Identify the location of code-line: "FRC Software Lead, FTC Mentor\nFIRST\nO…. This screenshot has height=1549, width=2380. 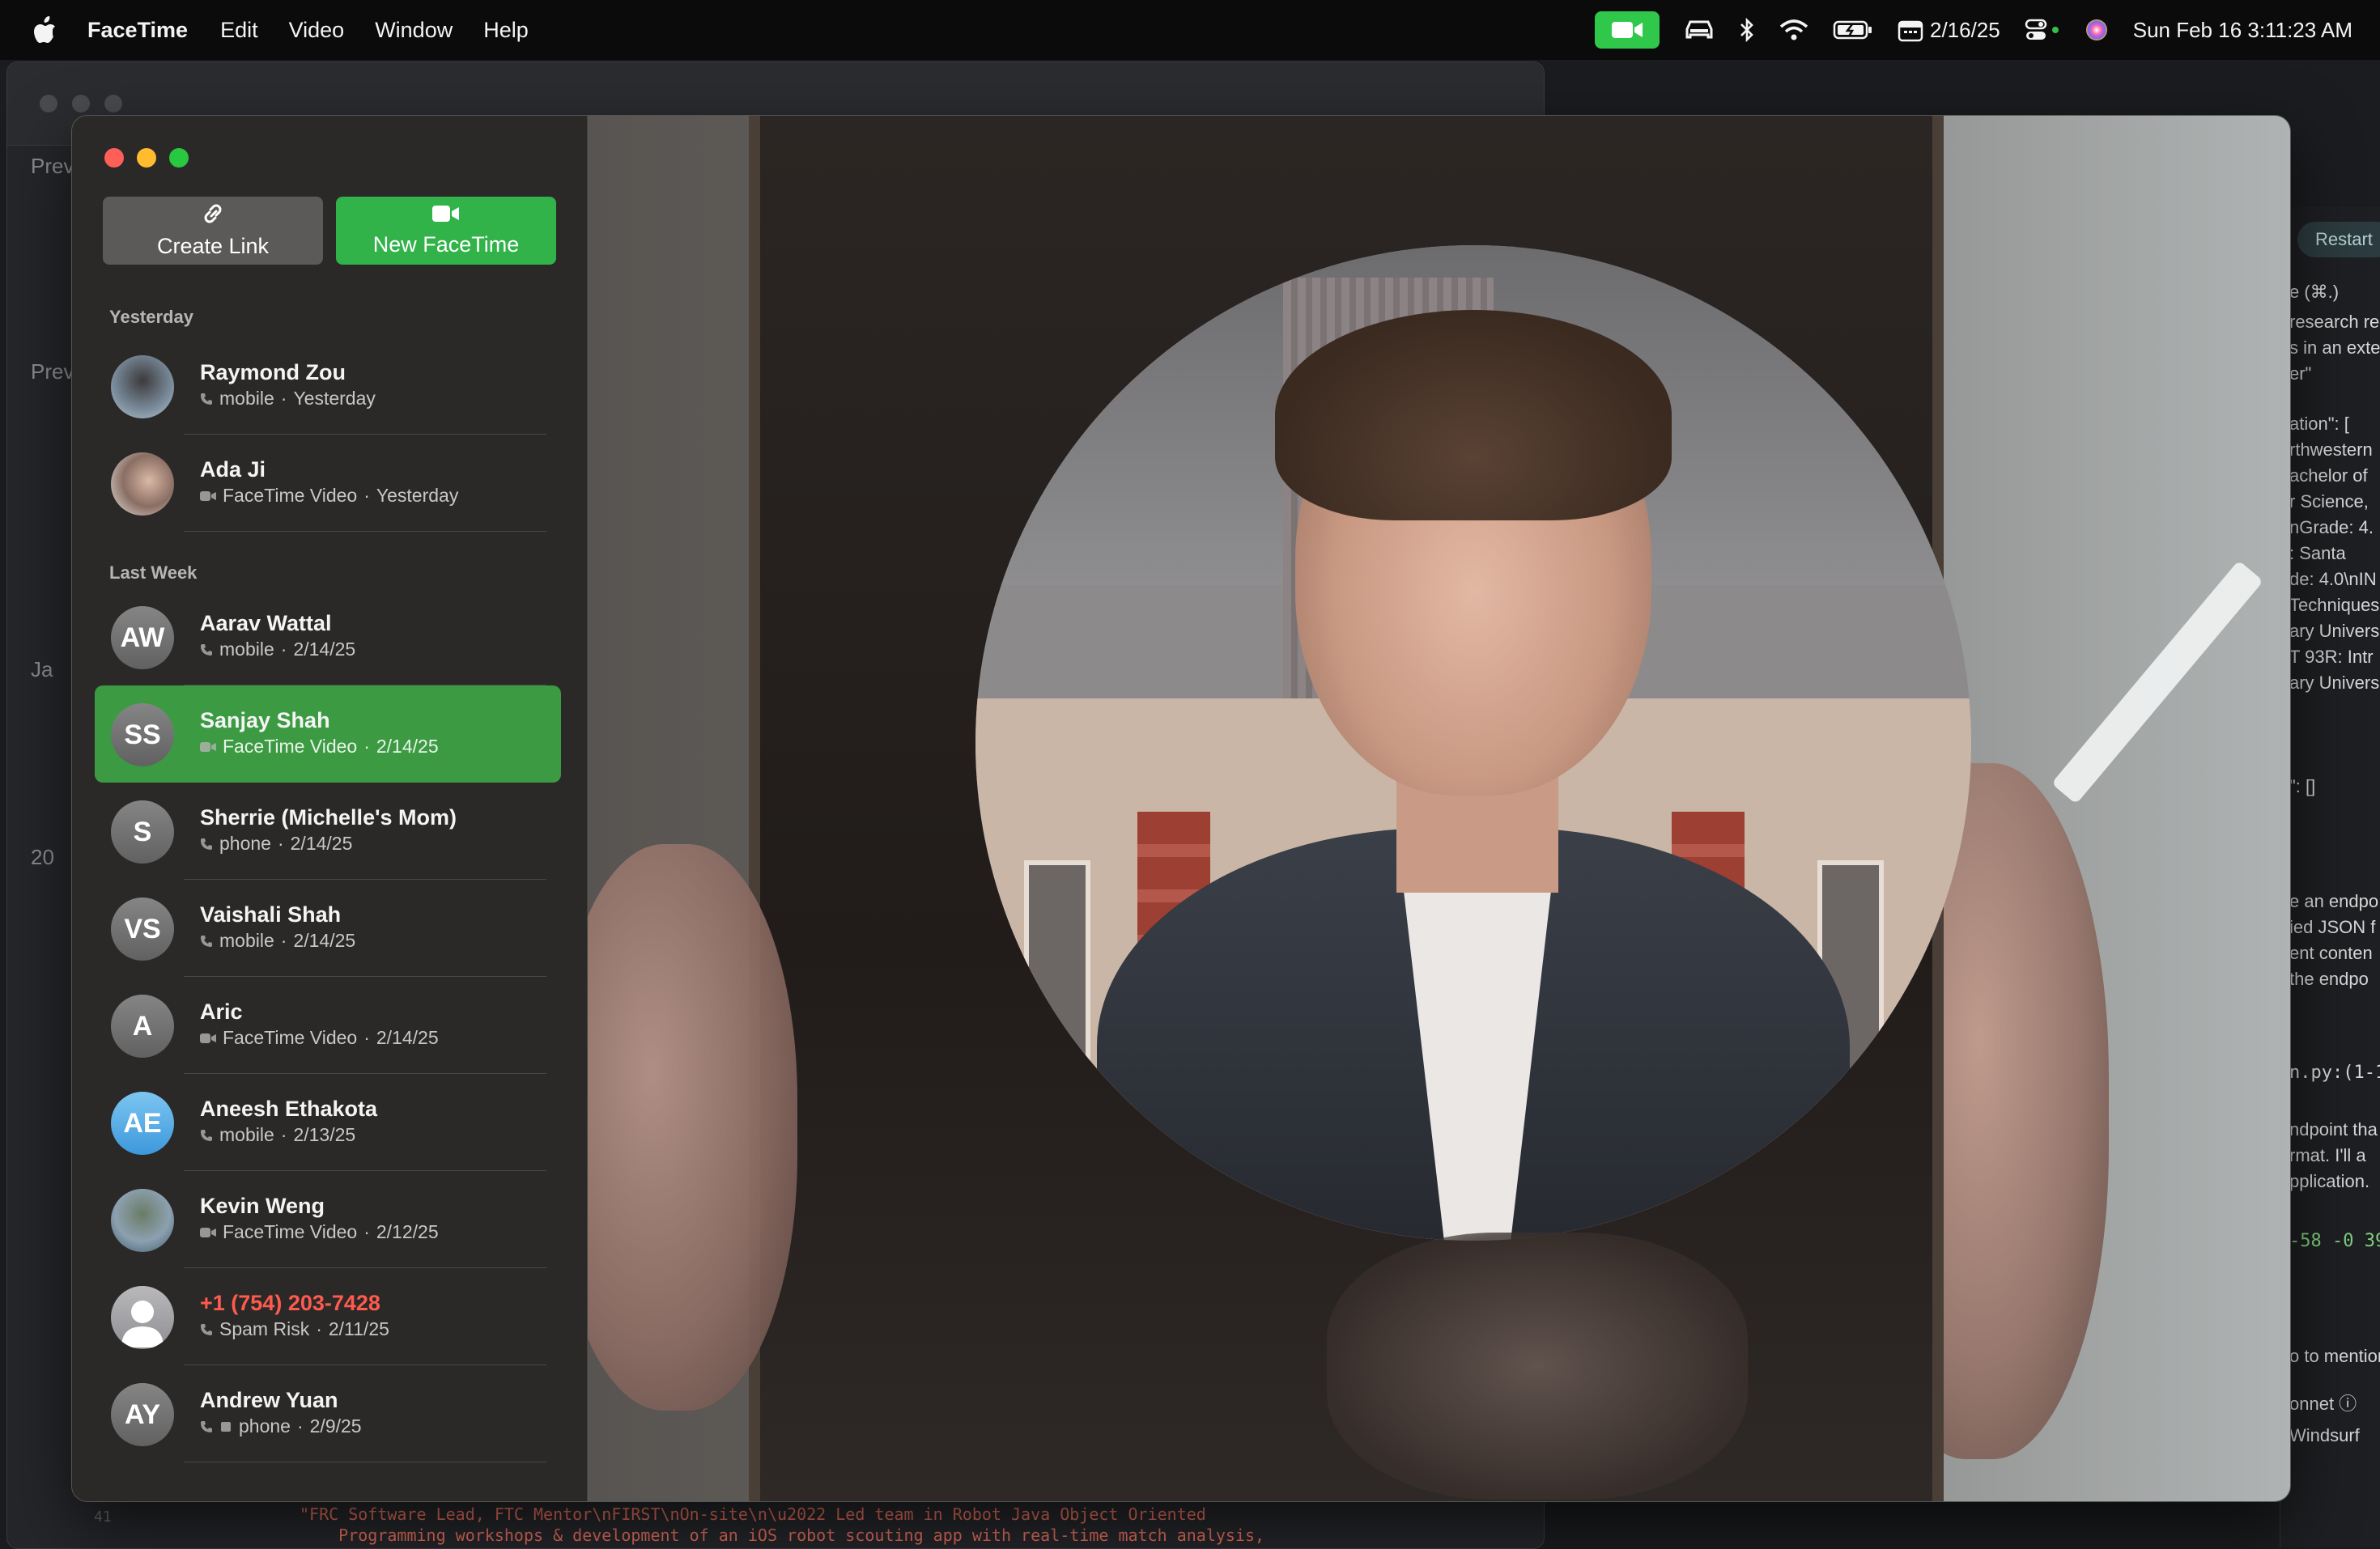
(753, 1514).